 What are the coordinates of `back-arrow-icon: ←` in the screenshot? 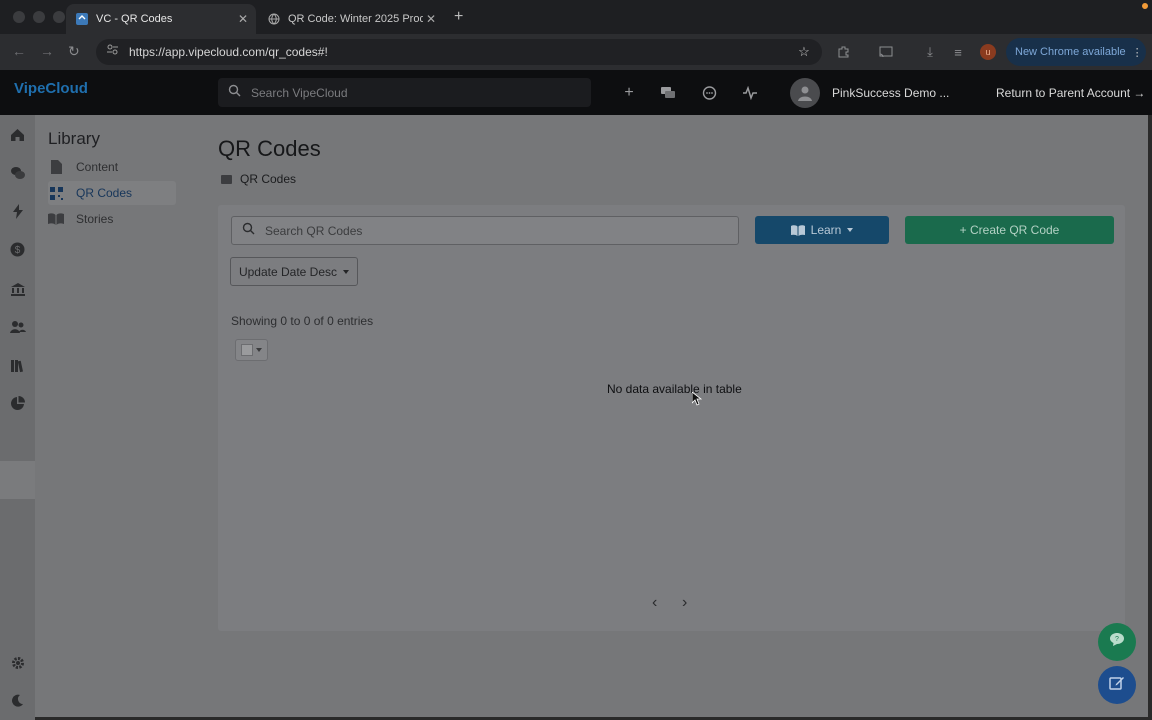 It's located at (19, 51).